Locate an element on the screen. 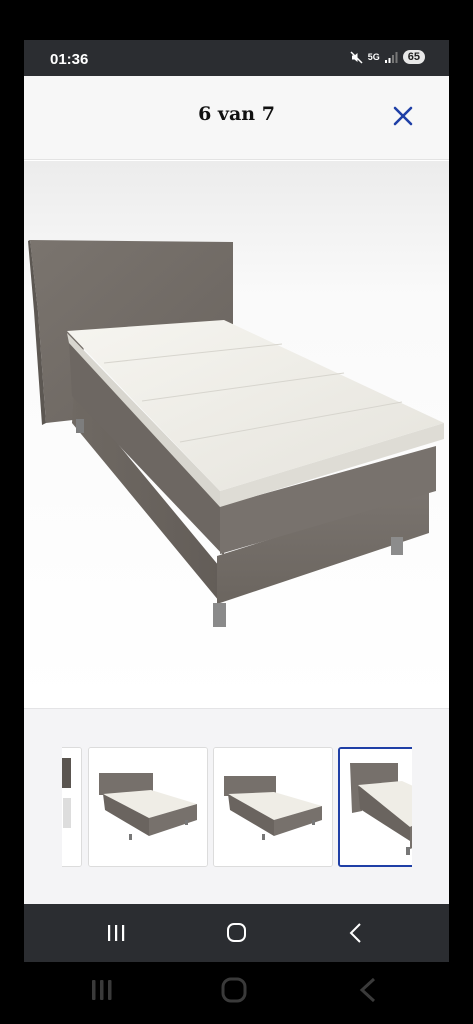 The height and width of the screenshot is (1024, 473). back-button is located at coordinates (356, 933).